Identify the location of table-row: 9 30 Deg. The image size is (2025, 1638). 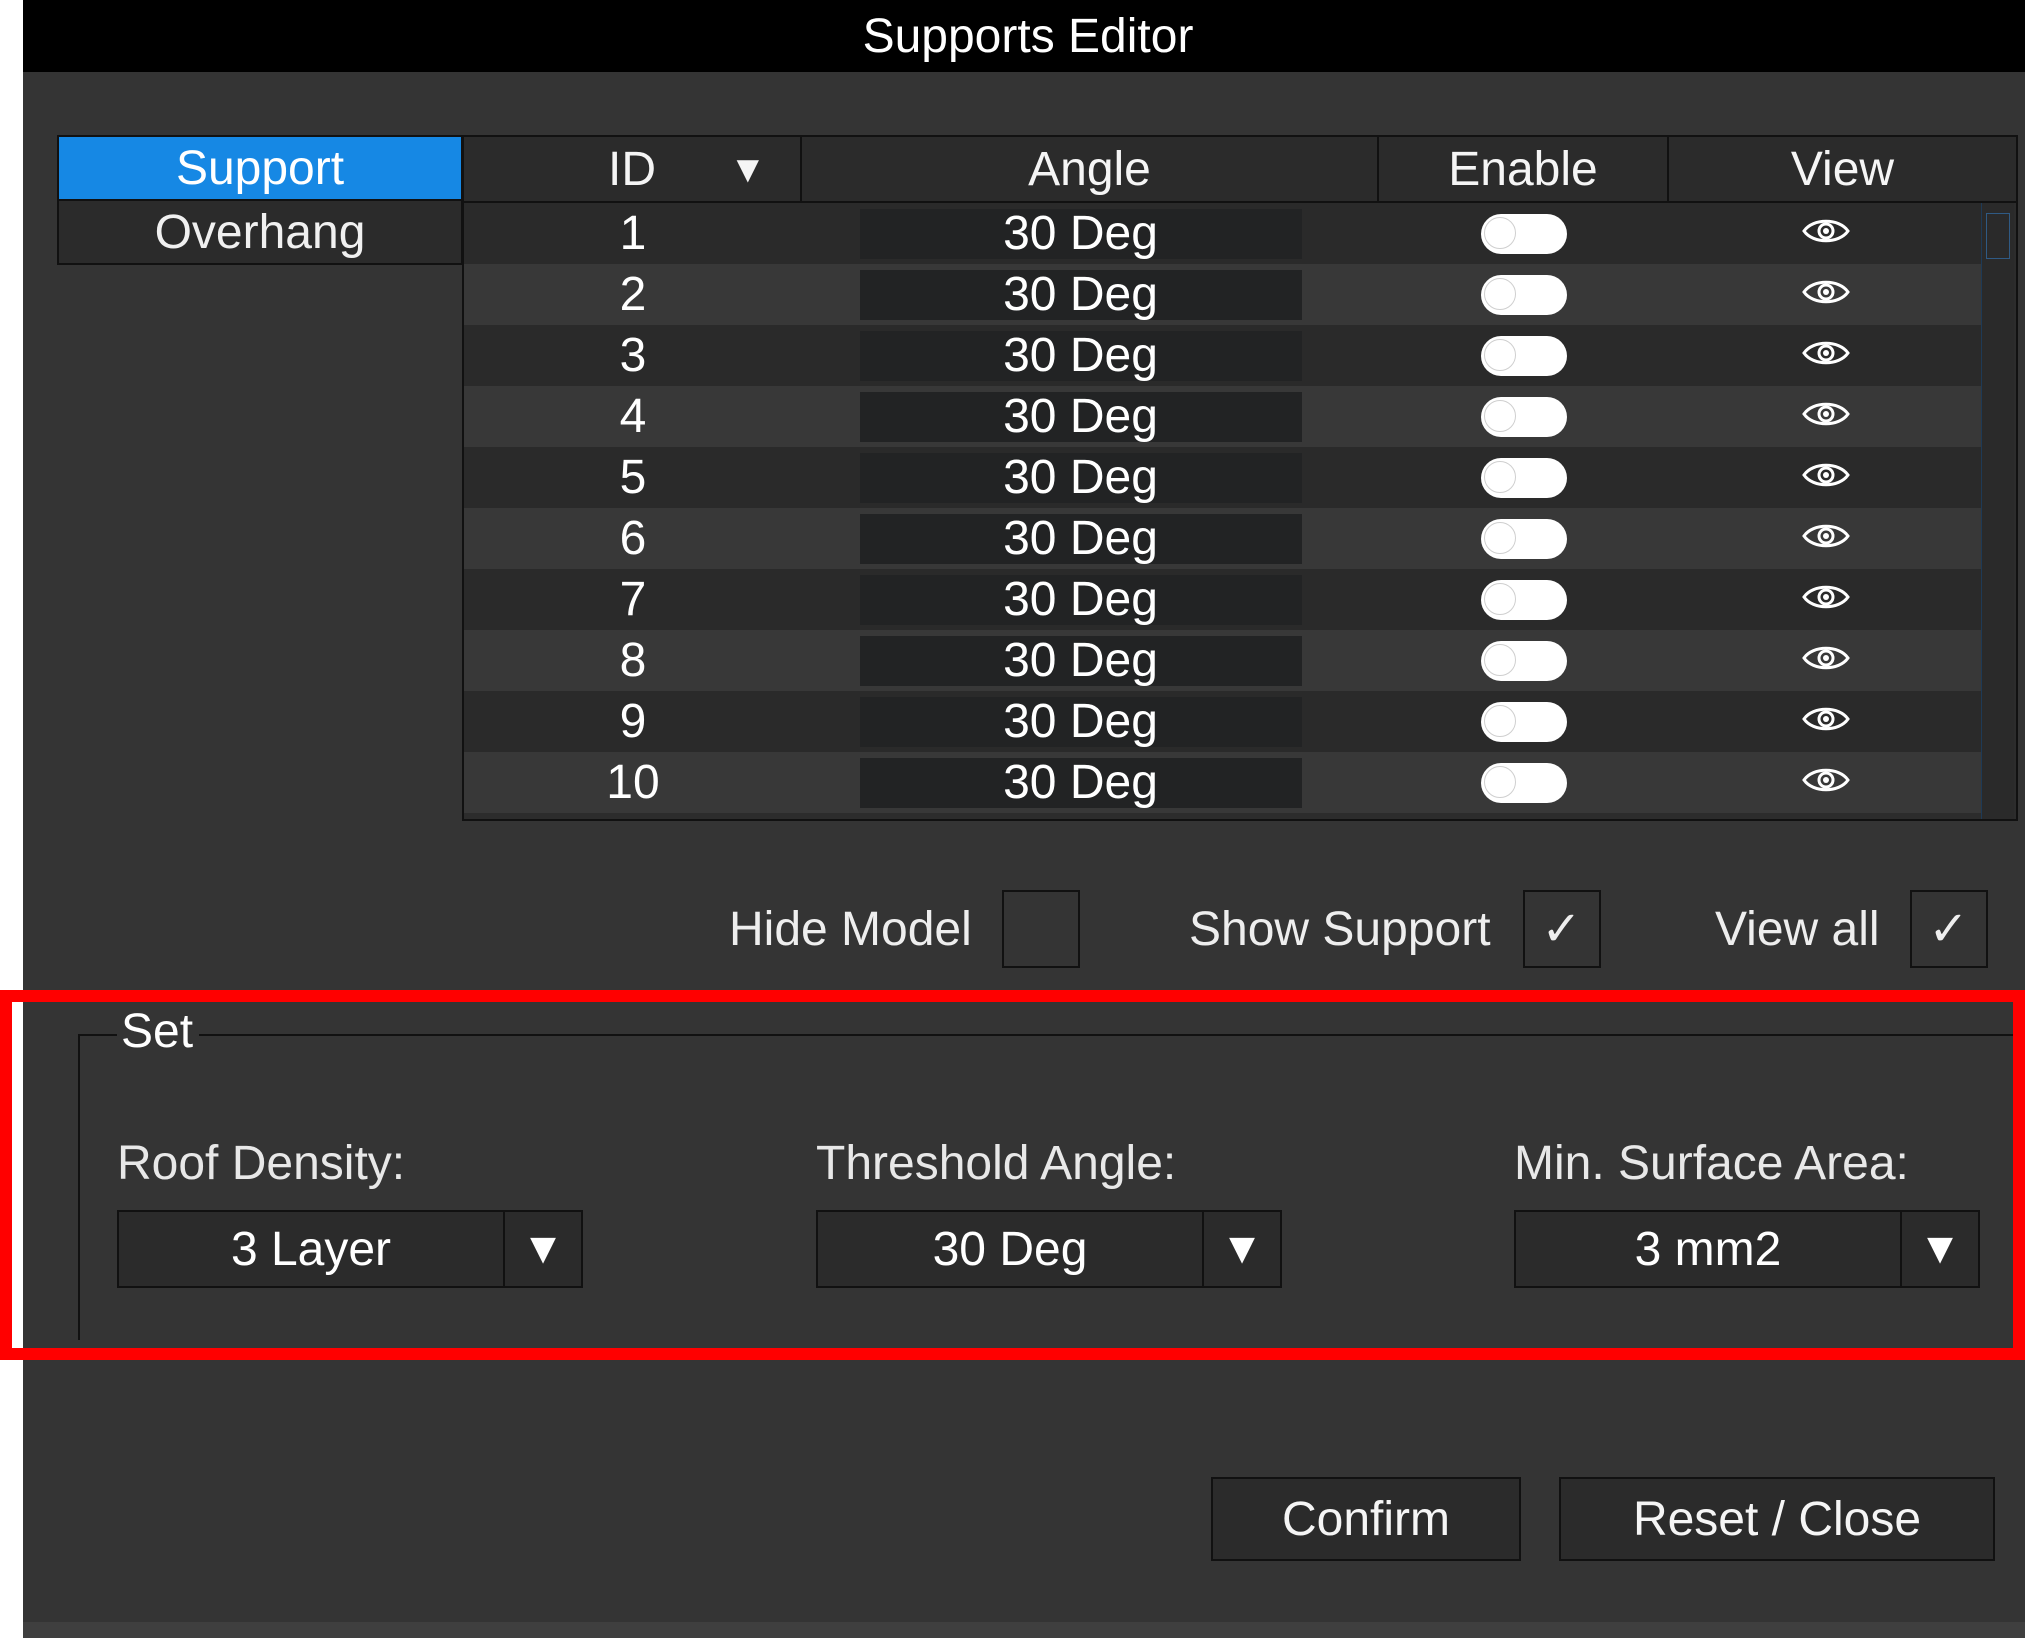
(1223, 721).